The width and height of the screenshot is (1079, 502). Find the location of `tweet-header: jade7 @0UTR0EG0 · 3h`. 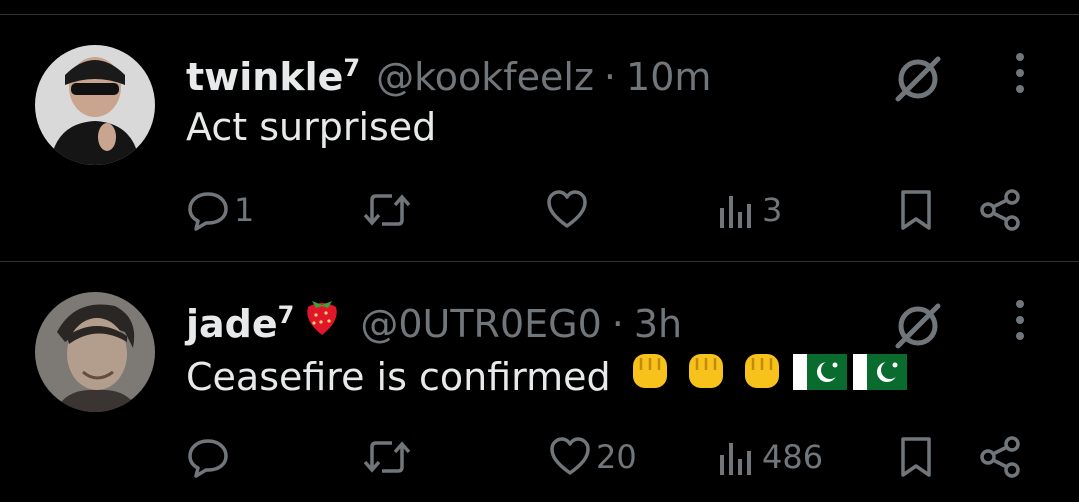

tweet-header: jade7 @0UTR0EG0 · 3h is located at coordinates (434, 318).